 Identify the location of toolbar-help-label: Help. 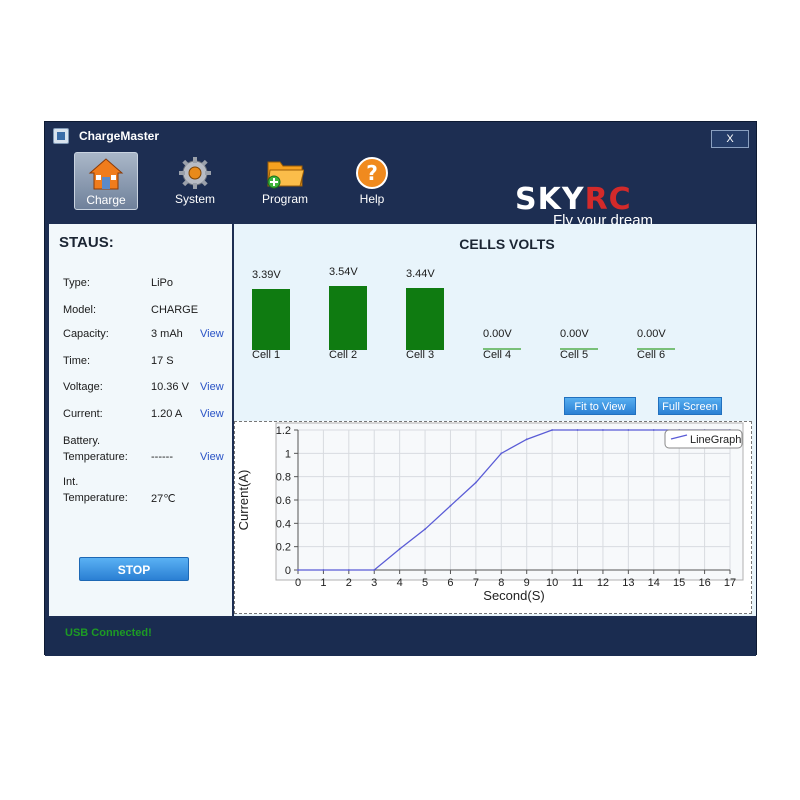
(372, 199).